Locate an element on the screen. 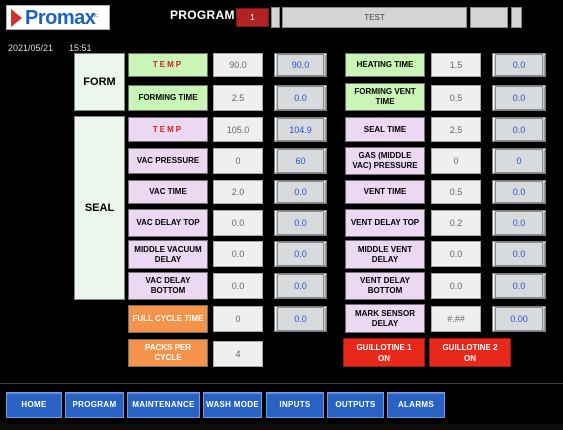 The height and width of the screenshot is (430, 563). seal-temp-label: TEMP is located at coordinates (168, 129).